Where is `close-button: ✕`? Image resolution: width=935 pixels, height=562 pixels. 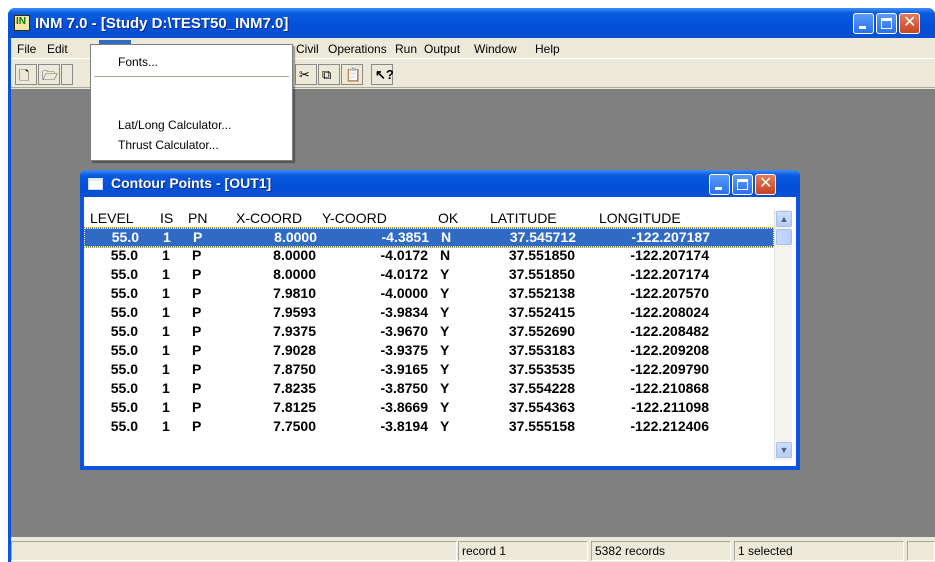
close-button: ✕ is located at coordinates (909, 23).